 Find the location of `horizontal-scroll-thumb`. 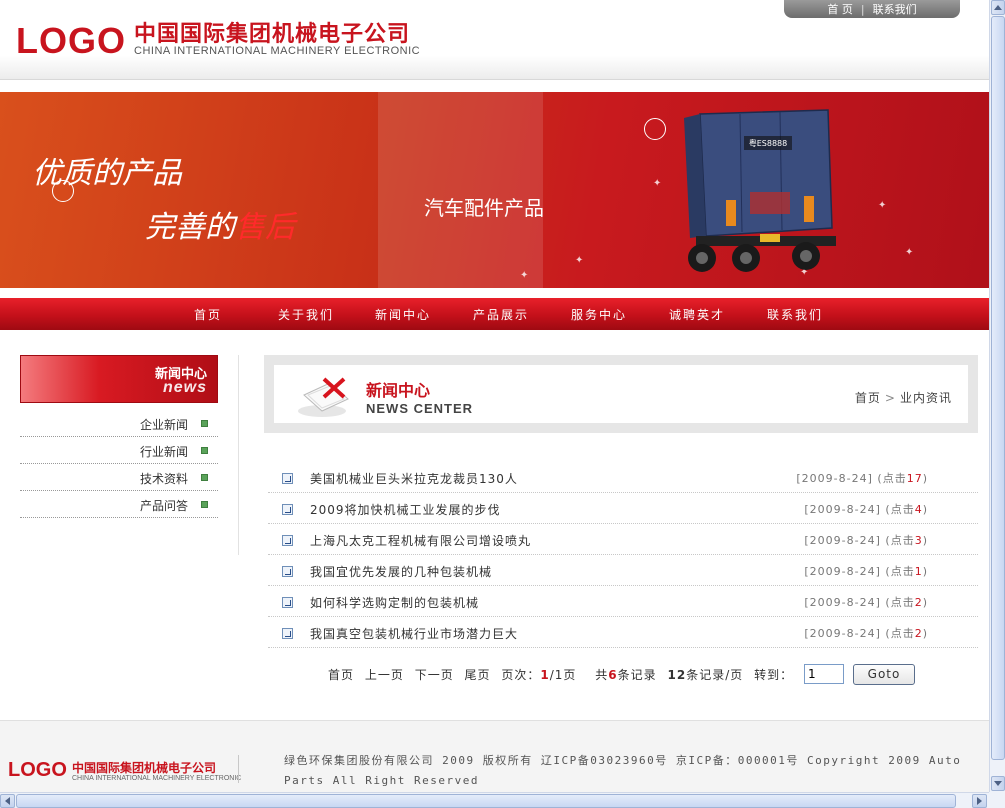

horizontal-scroll-thumb is located at coordinates (486, 801).